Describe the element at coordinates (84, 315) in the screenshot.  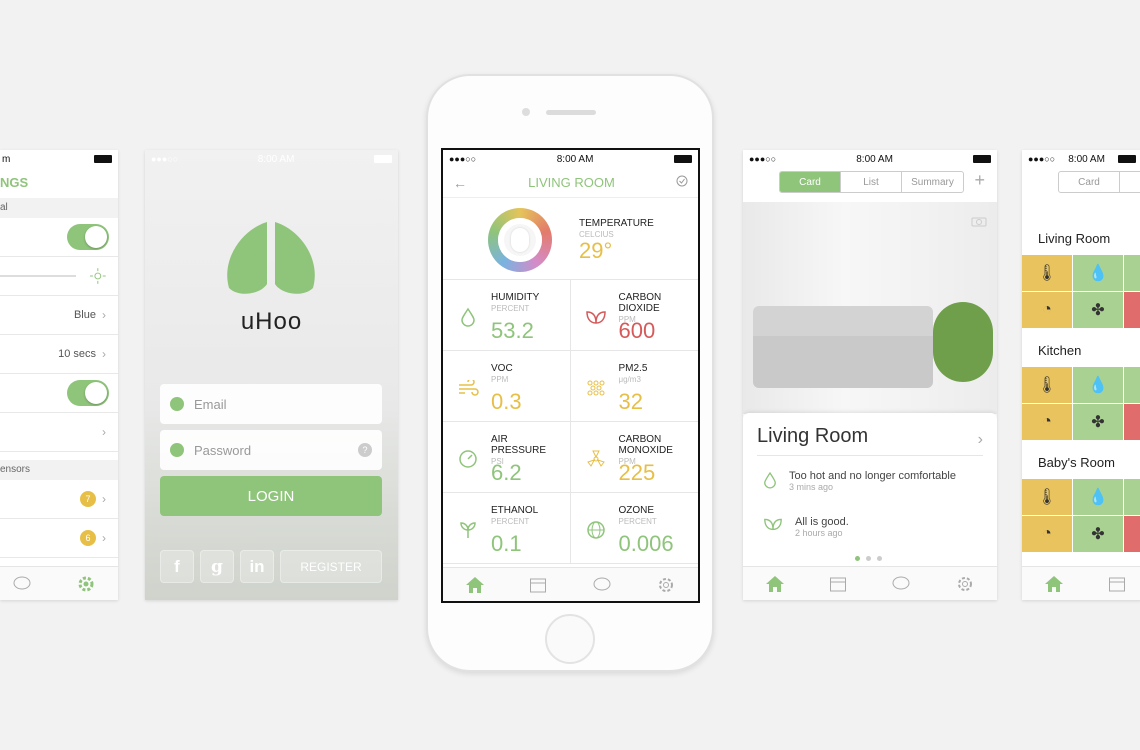
I see `color-value: Blue` at that location.